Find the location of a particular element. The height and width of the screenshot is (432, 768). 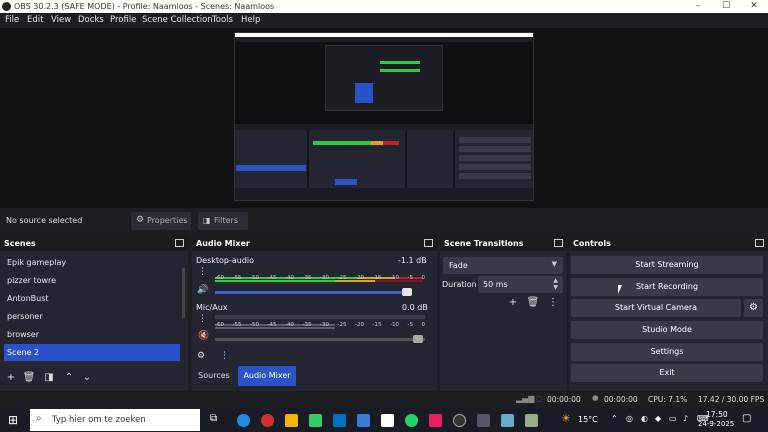

transition-selected-value: Fade is located at coordinates (458, 265).